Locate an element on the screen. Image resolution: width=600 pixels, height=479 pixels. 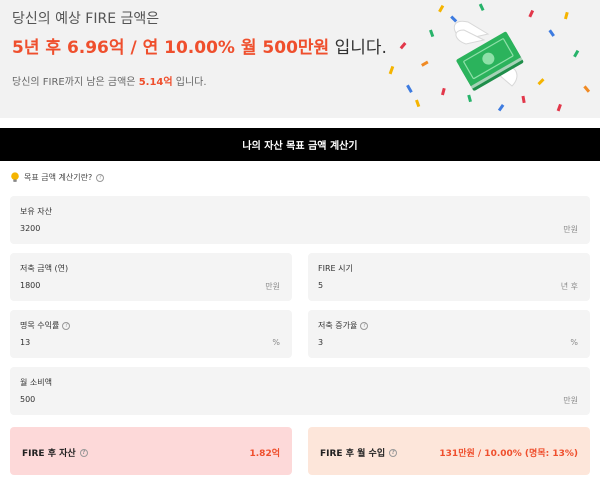
remaining-prefix: 당신의 FIRE까지 남은 금액은 is located at coordinates (75, 82).